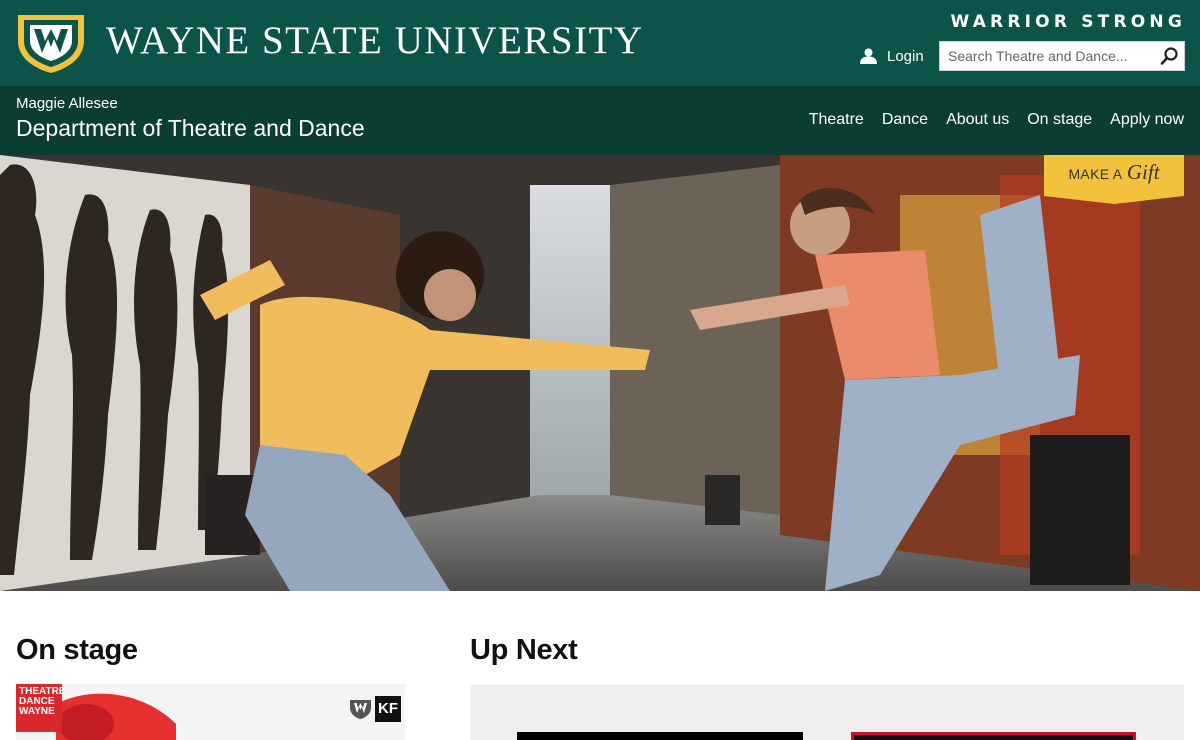 The height and width of the screenshot is (740, 1200). Describe the element at coordinates (1068, 22) in the screenshot. I see `warrior-strong-tagline: WARRIOR STRONG` at that location.